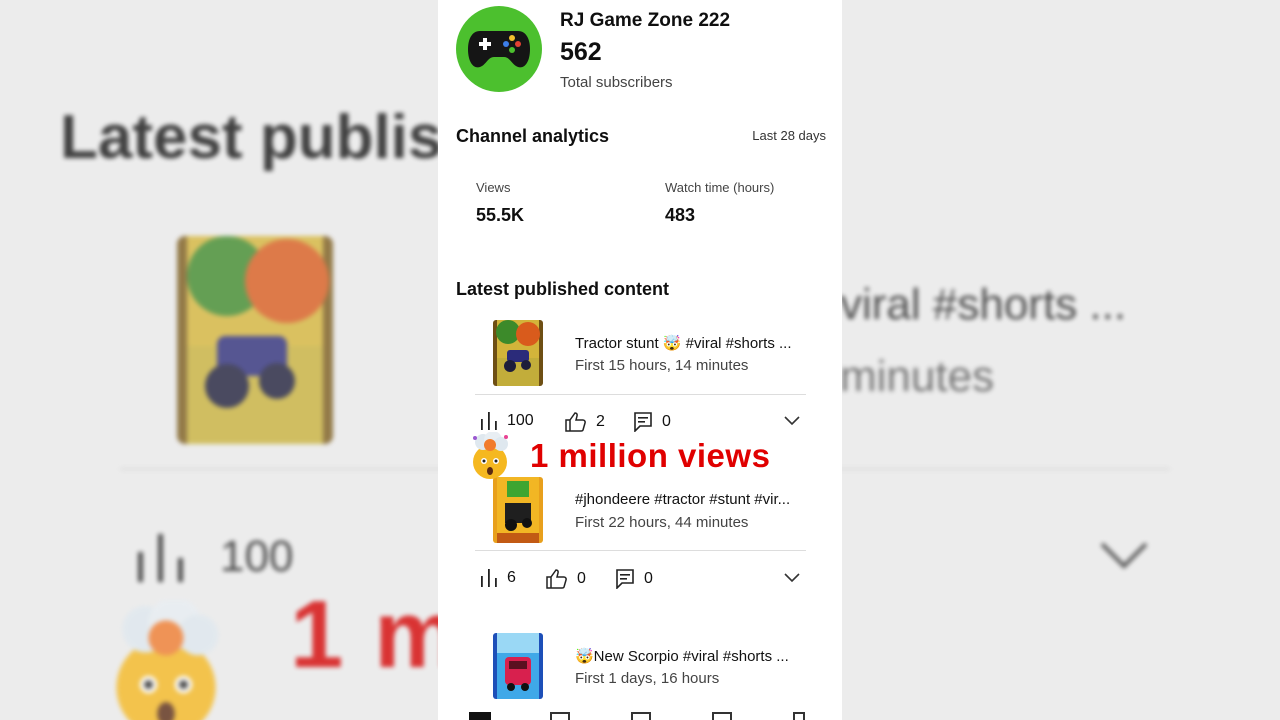 The width and height of the screenshot is (1280, 720). Describe the element at coordinates (647, 678) in the screenshot. I see `video-age: First 1 days, 16 hours` at that location.